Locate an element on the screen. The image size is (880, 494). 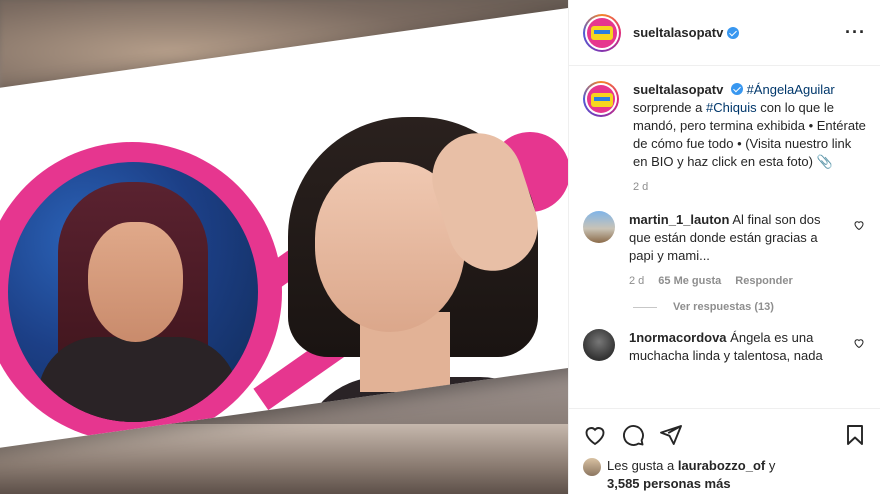
comment-icon is located at coordinates (633, 435).